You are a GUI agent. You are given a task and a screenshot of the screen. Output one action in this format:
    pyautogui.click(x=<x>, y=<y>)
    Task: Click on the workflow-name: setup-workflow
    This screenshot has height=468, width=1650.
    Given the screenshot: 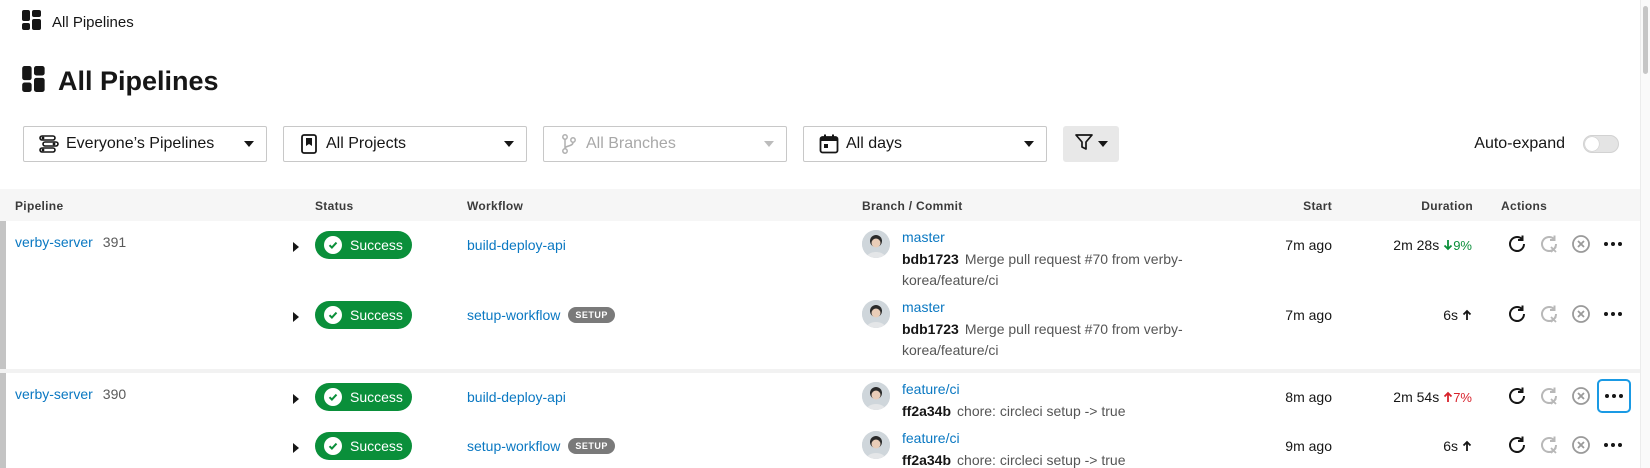 What is the action you would take?
    pyautogui.click(x=514, y=446)
    